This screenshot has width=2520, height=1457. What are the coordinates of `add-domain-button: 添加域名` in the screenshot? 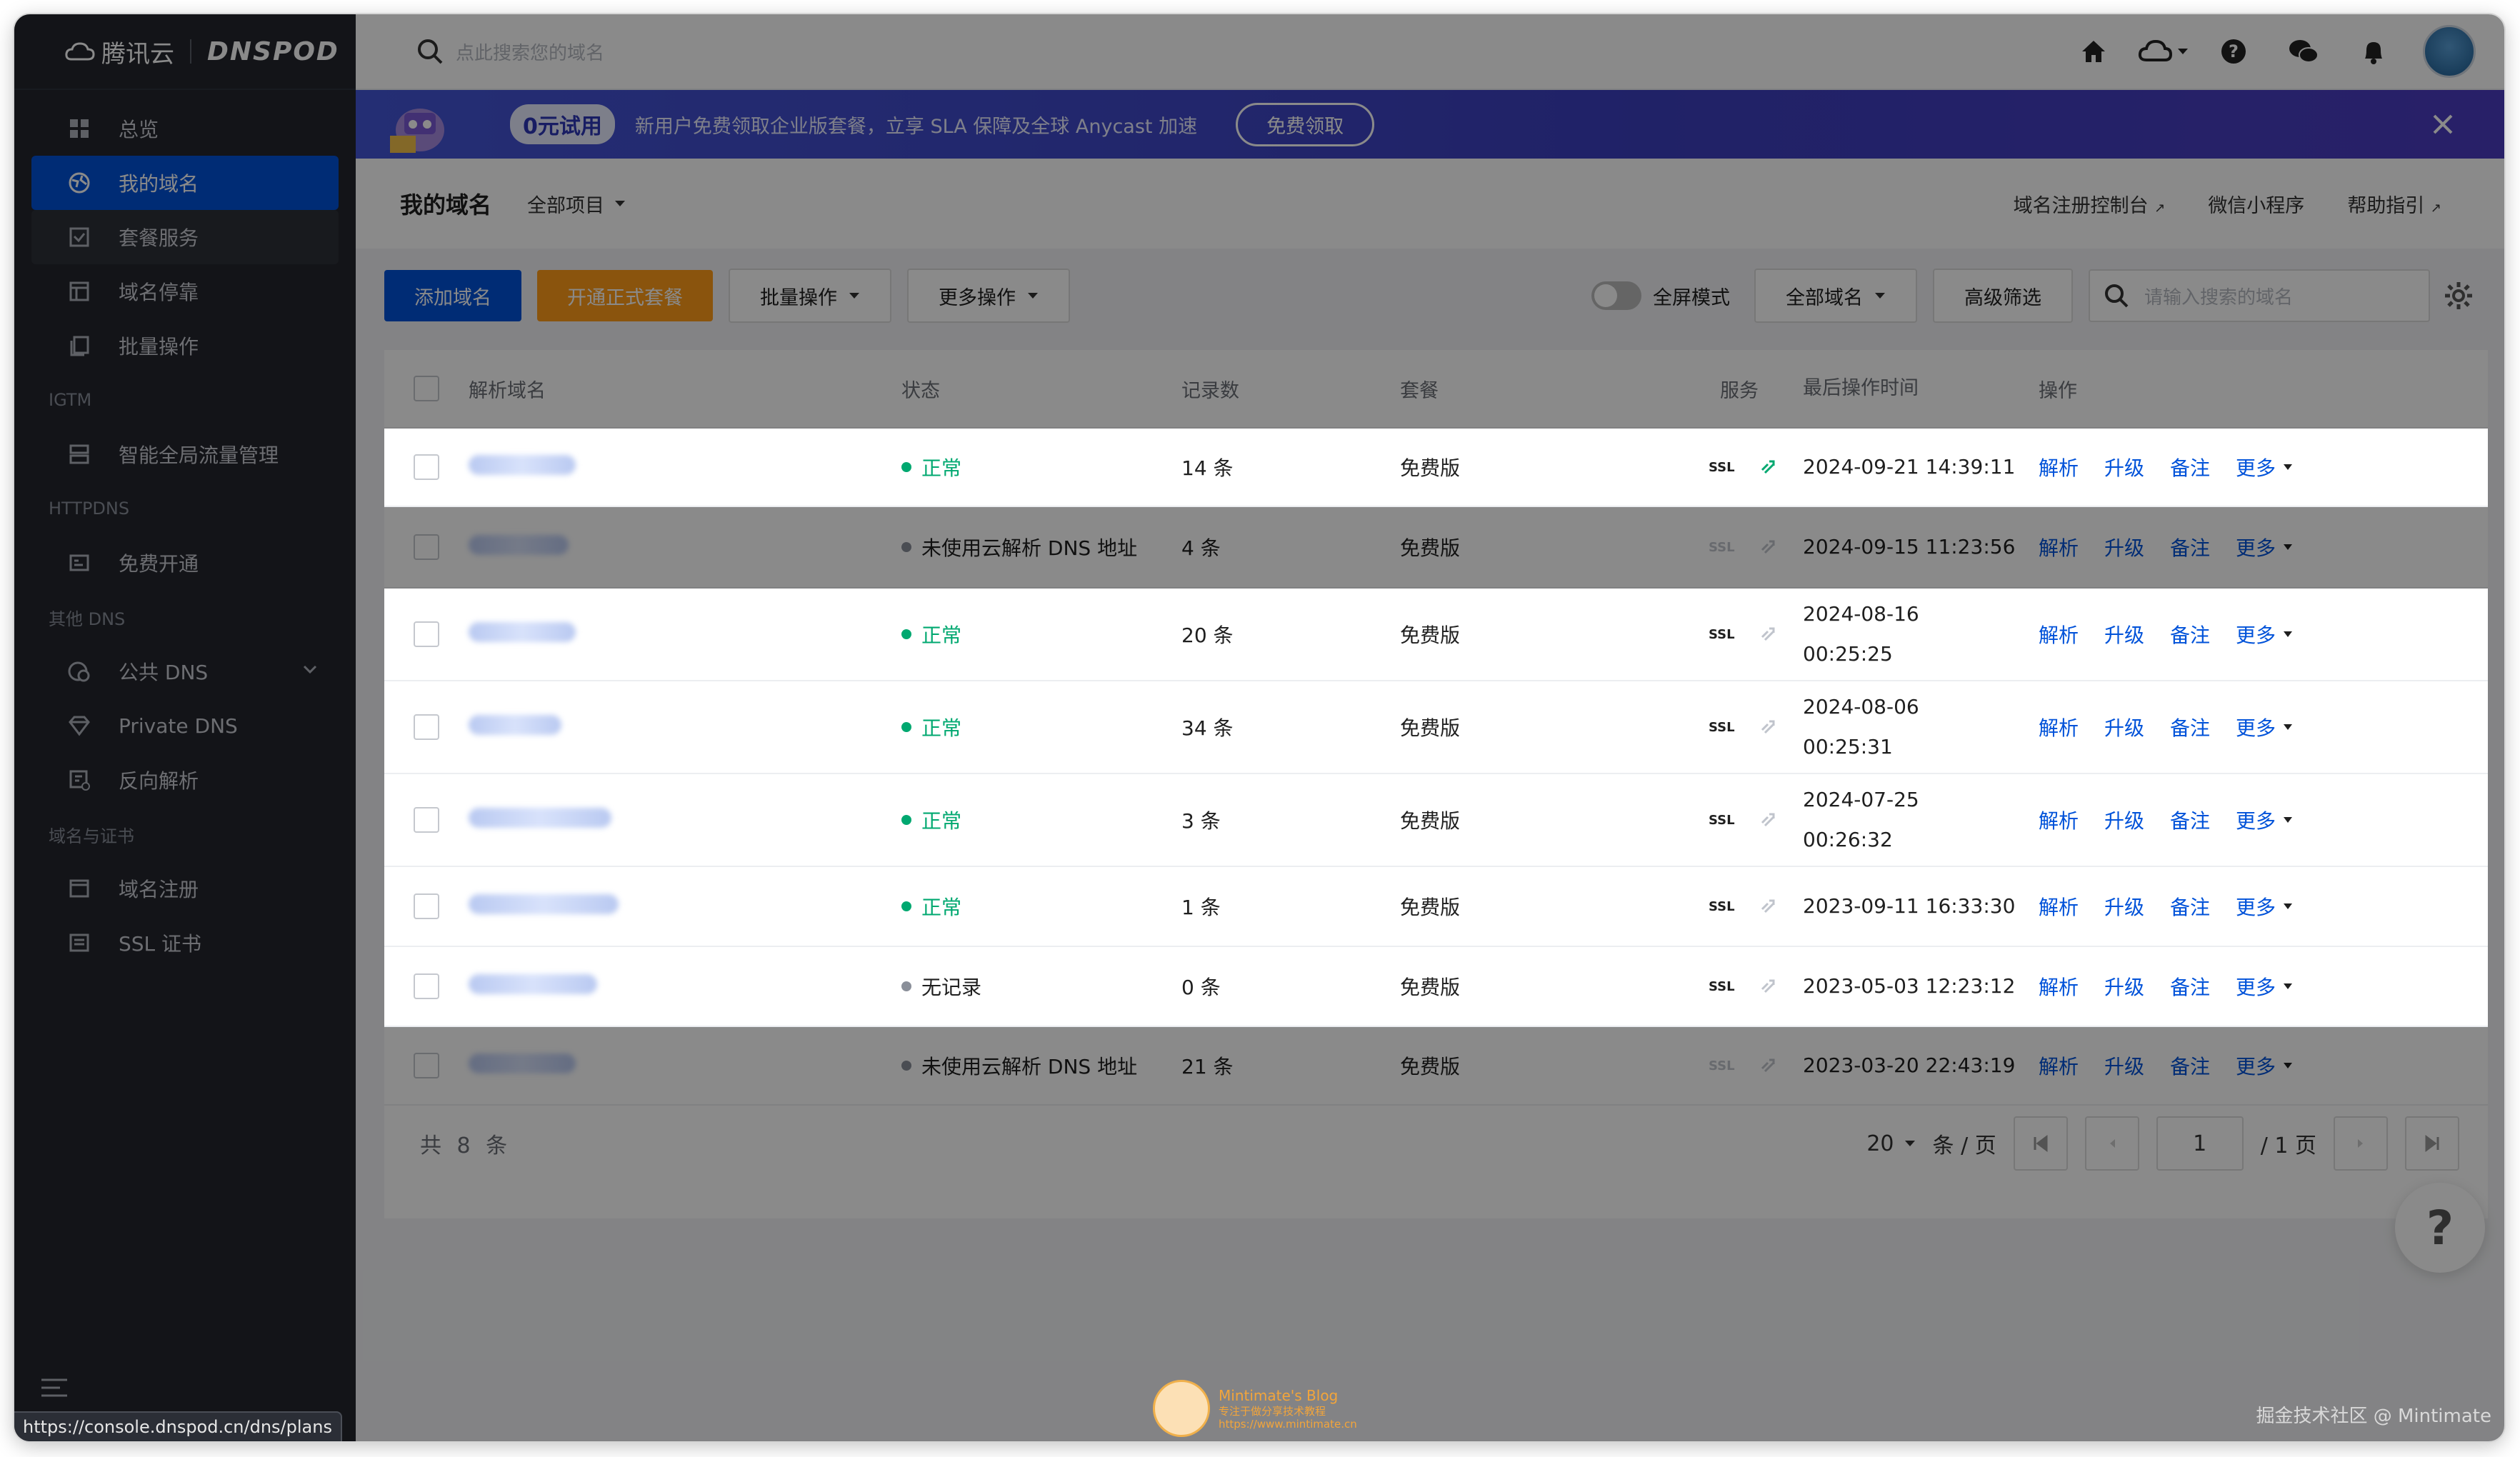 It's located at (452, 296).